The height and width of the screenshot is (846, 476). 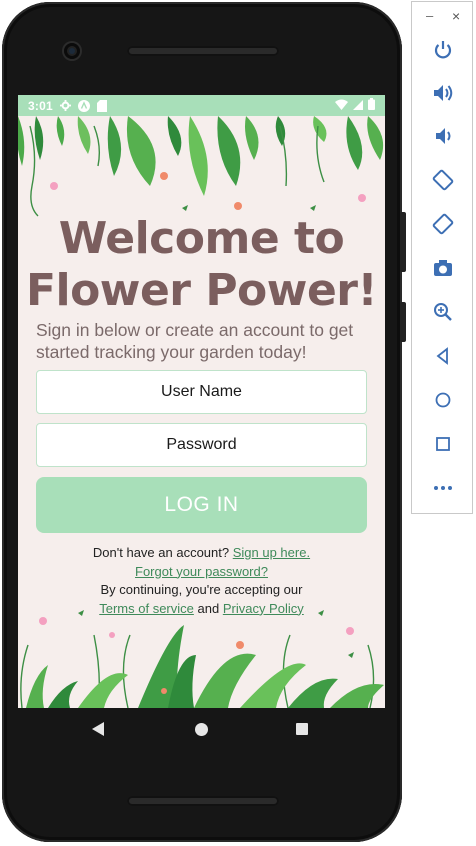 What do you see at coordinates (443, 268) in the screenshot?
I see `camera-icon` at bounding box center [443, 268].